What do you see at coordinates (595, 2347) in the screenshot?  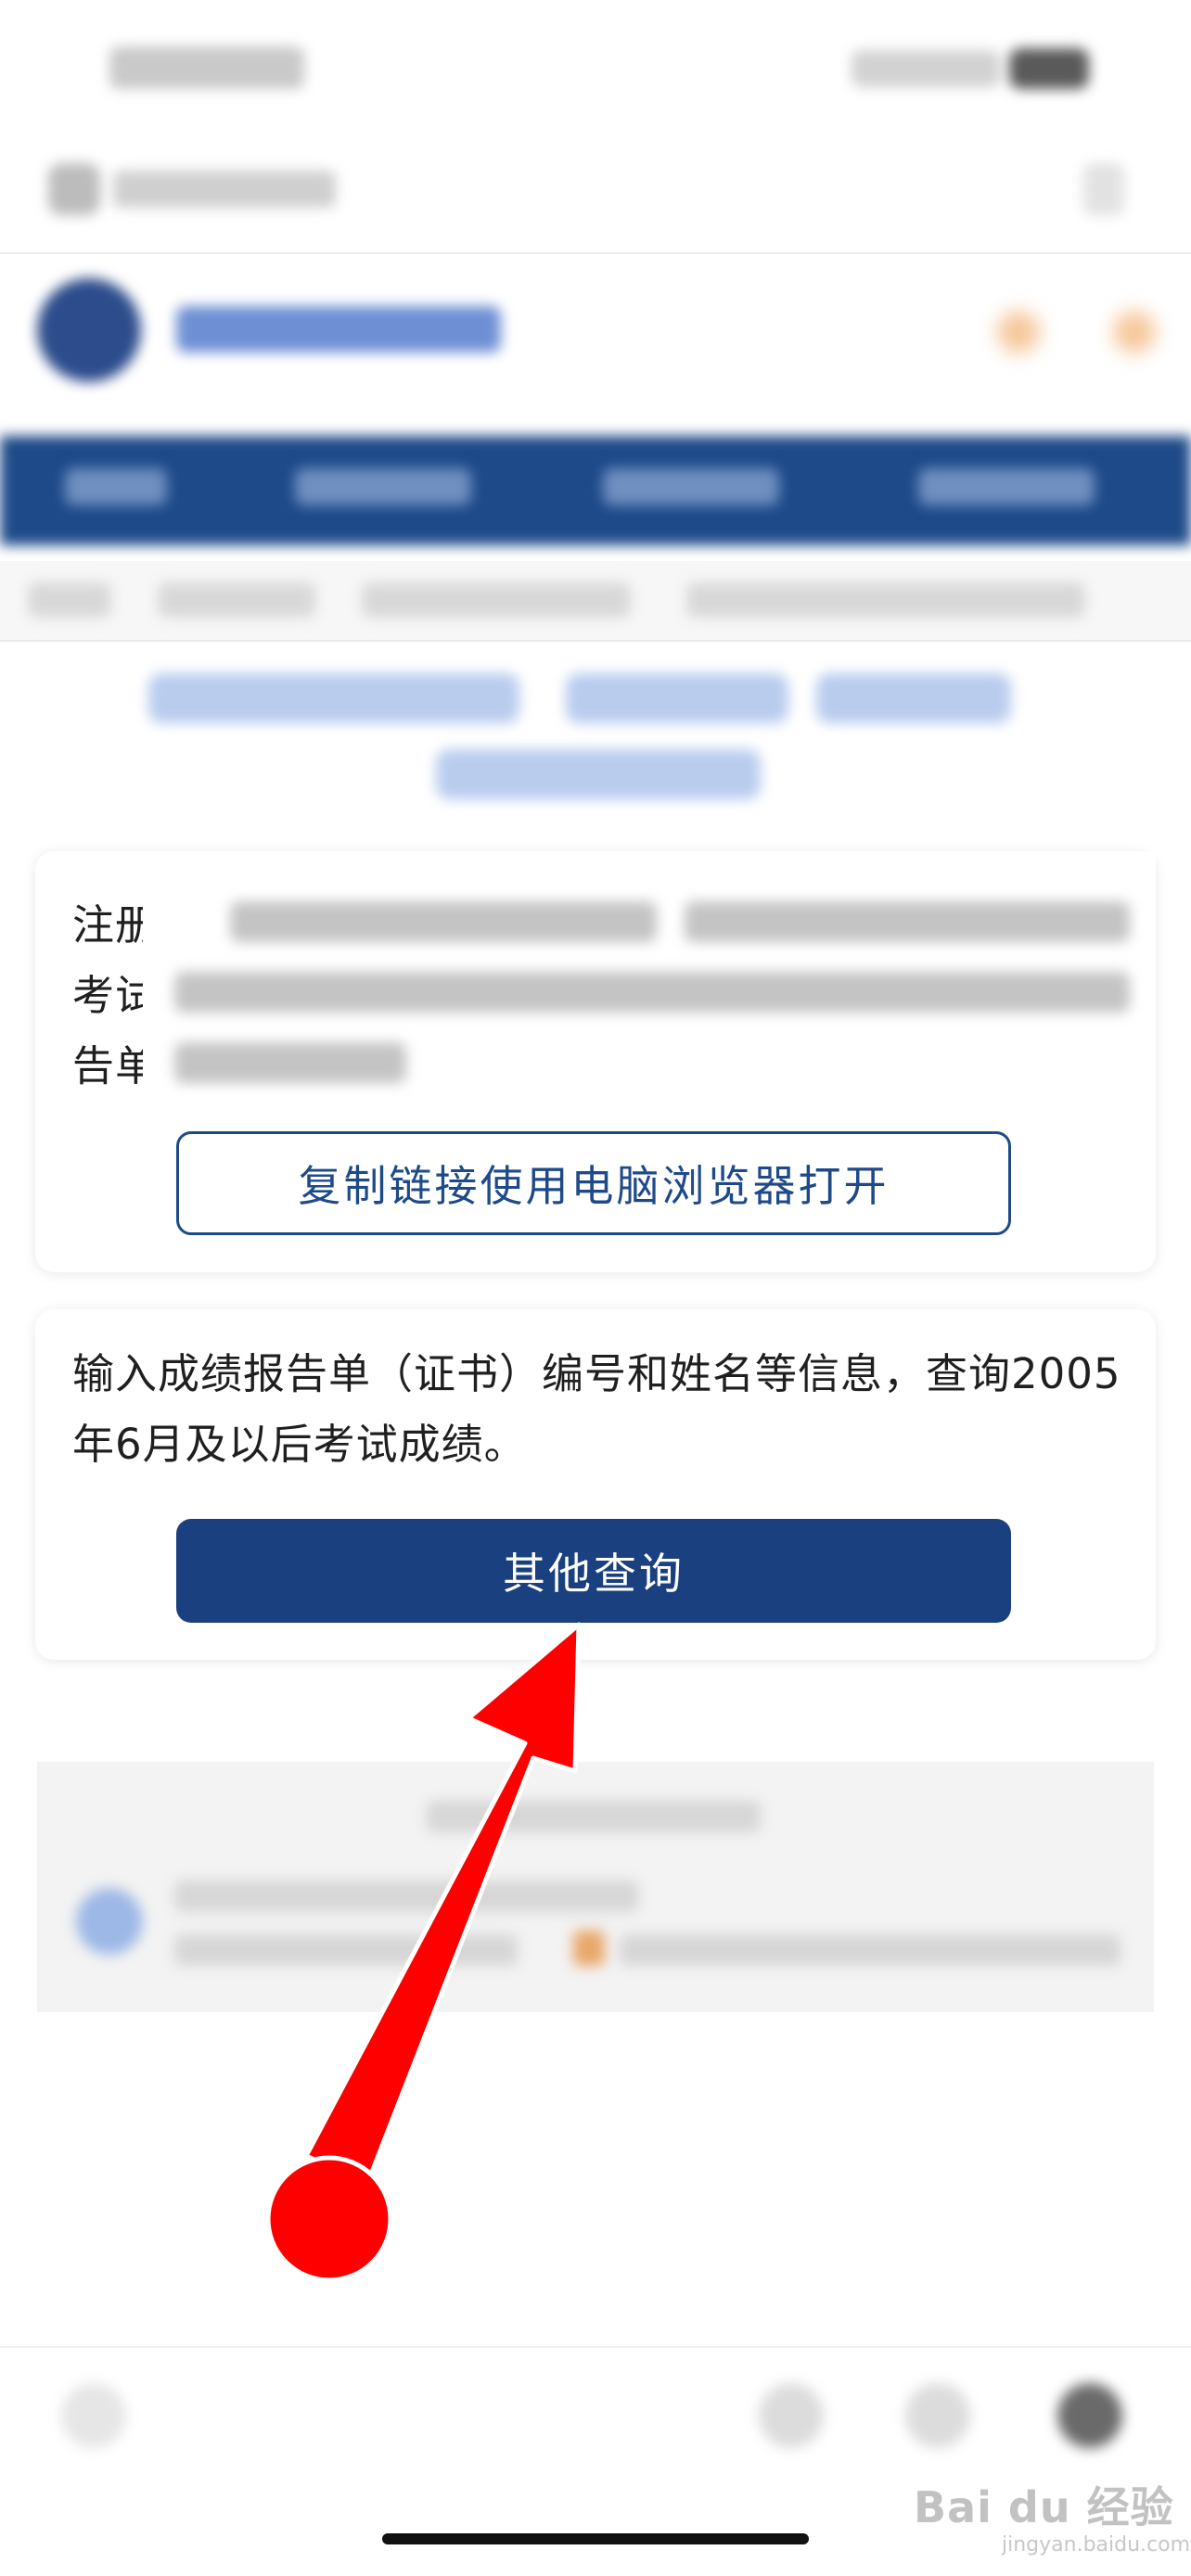 I see `divider` at bounding box center [595, 2347].